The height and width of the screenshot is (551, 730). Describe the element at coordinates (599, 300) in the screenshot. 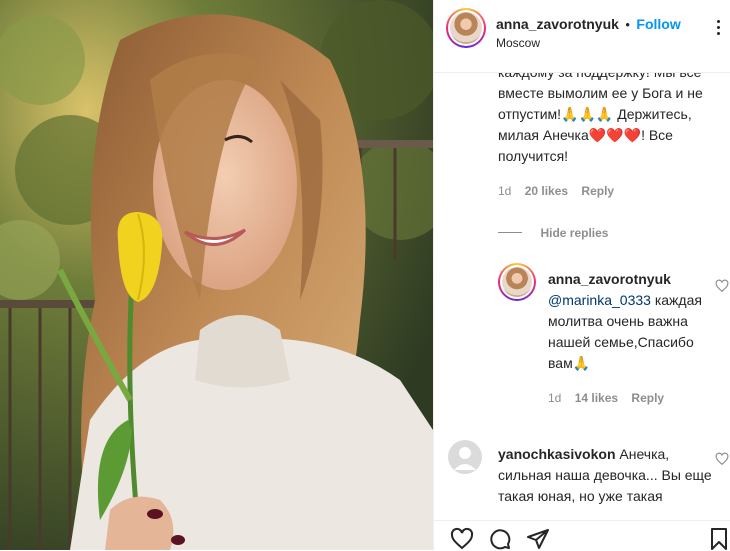

I see `mention-link: @marinka_0333` at that location.